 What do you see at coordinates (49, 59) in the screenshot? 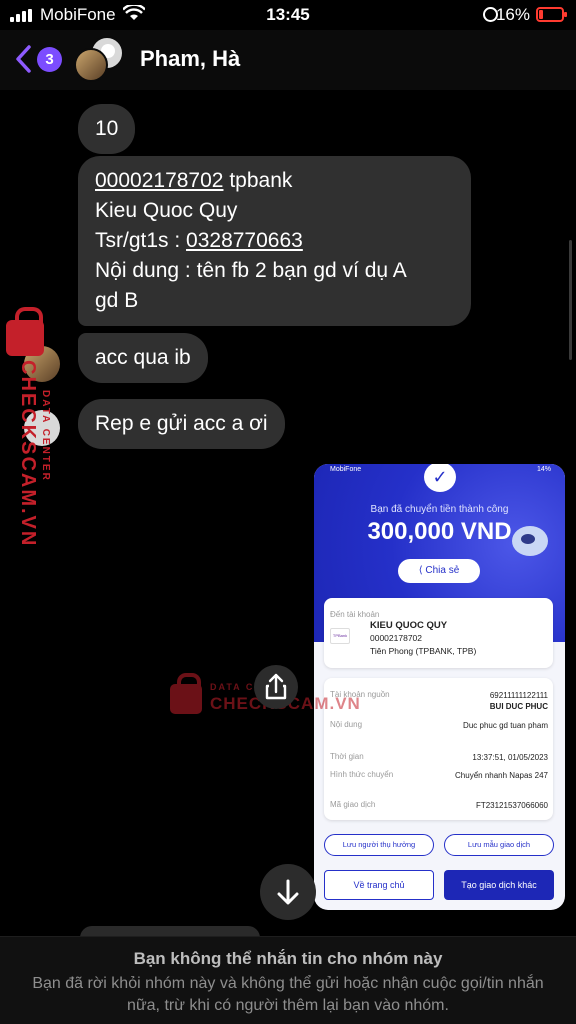
I see `unread-badge: 3` at bounding box center [49, 59].